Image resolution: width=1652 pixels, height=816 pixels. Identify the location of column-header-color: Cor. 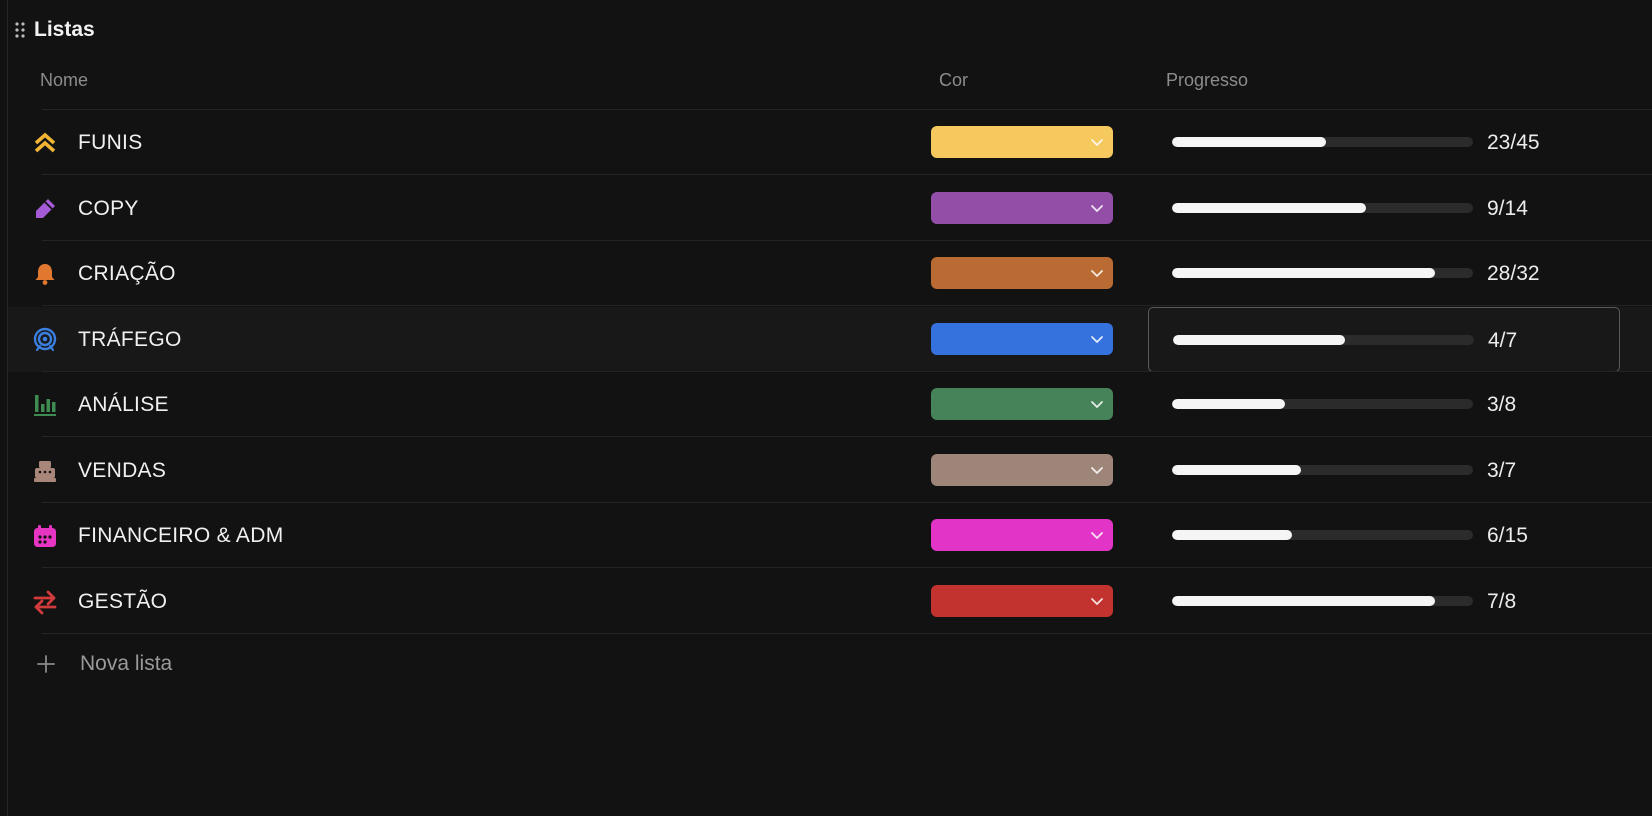
(953, 80).